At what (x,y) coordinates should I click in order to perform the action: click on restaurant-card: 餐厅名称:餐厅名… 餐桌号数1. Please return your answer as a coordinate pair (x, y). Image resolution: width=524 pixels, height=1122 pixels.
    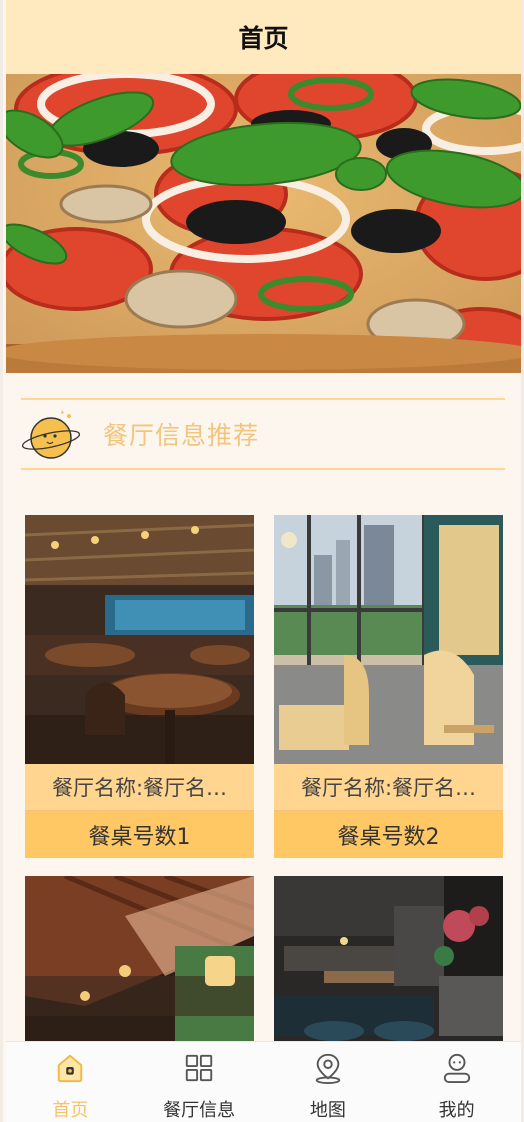
    Looking at the image, I should click on (139, 686).